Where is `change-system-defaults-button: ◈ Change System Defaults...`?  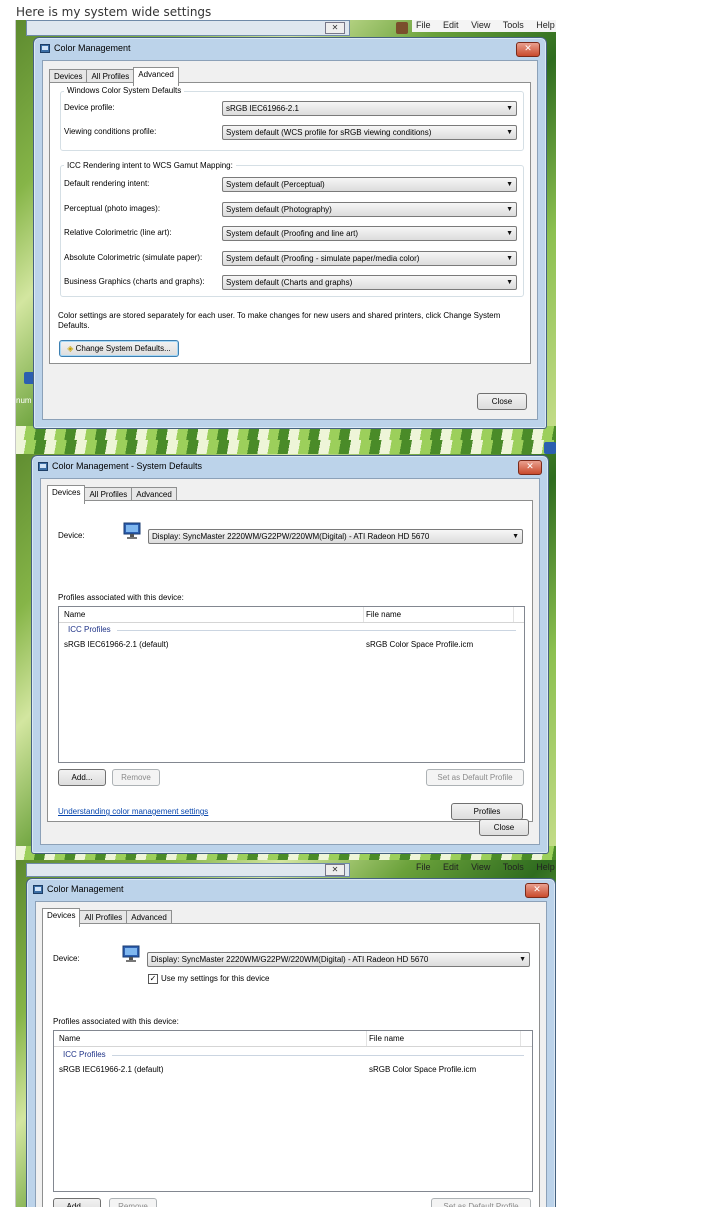 change-system-defaults-button: ◈ Change System Defaults... is located at coordinates (119, 348).